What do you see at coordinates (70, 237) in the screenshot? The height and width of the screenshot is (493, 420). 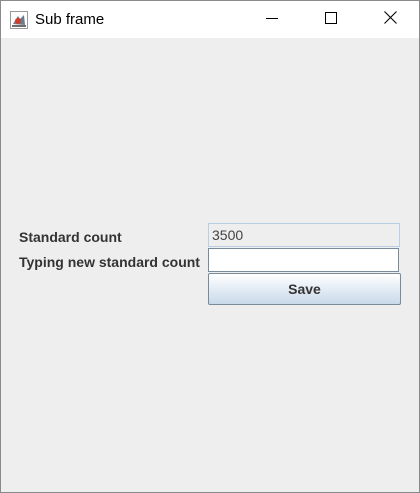 I see `standard-count-label: Standard count` at bounding box center [70, 237].